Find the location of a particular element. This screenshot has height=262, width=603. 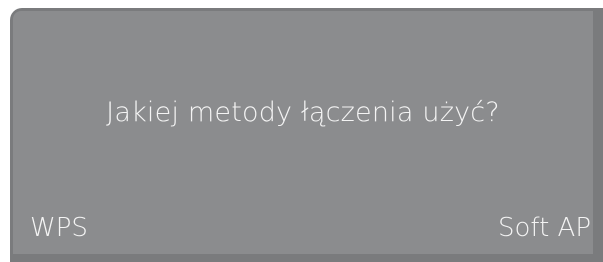

soft-ap-option-button: Soft AP is located at coordinates (544, 228).